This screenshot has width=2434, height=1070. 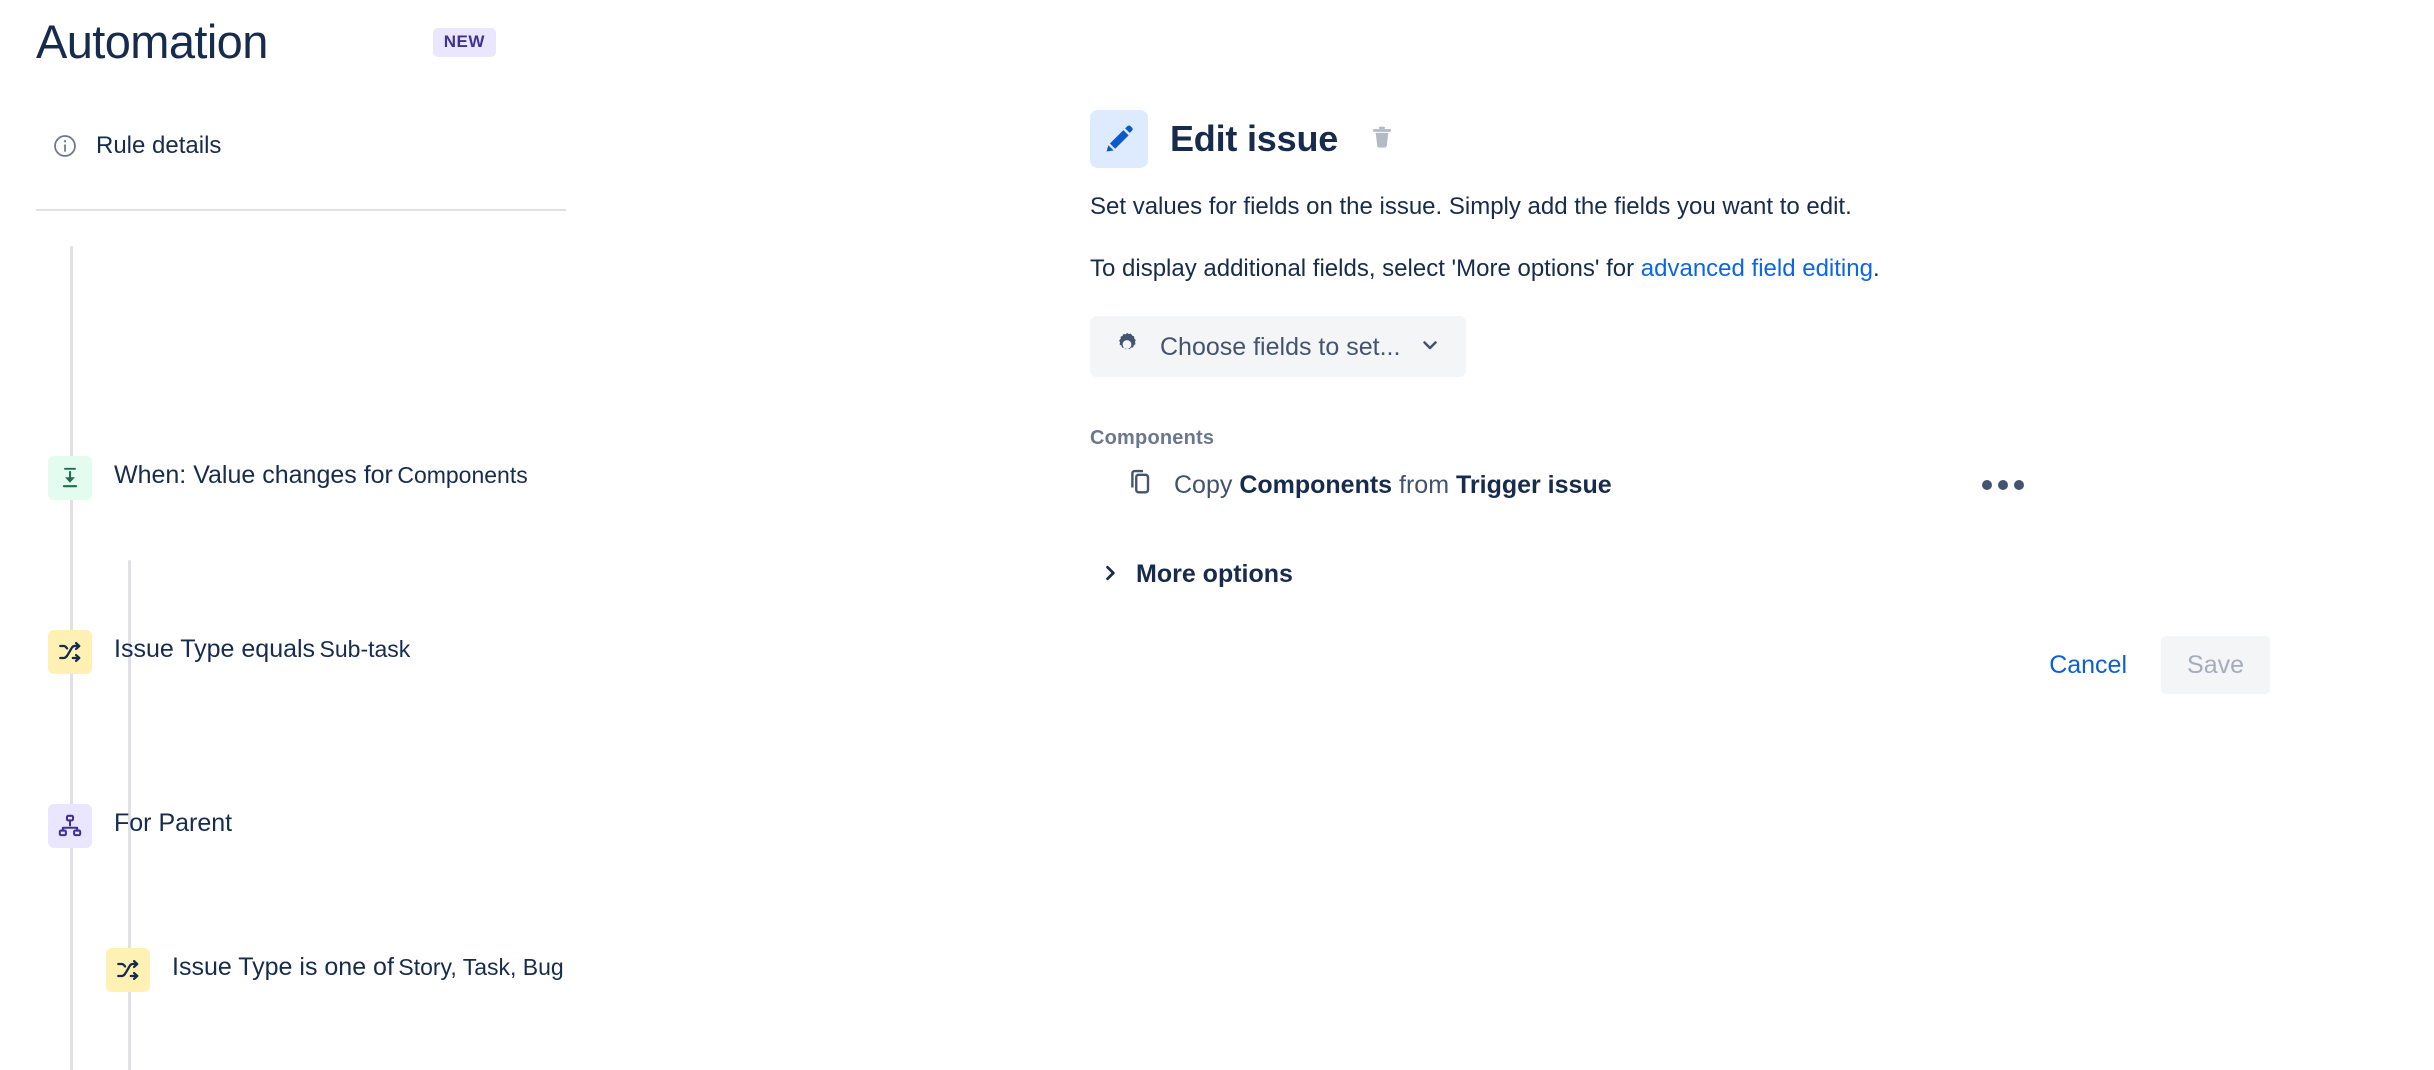 What do you see at coordinates (1430, 346) in the screenshot?
I see `chevron-down-icon` at bounding box center [1430, 346].